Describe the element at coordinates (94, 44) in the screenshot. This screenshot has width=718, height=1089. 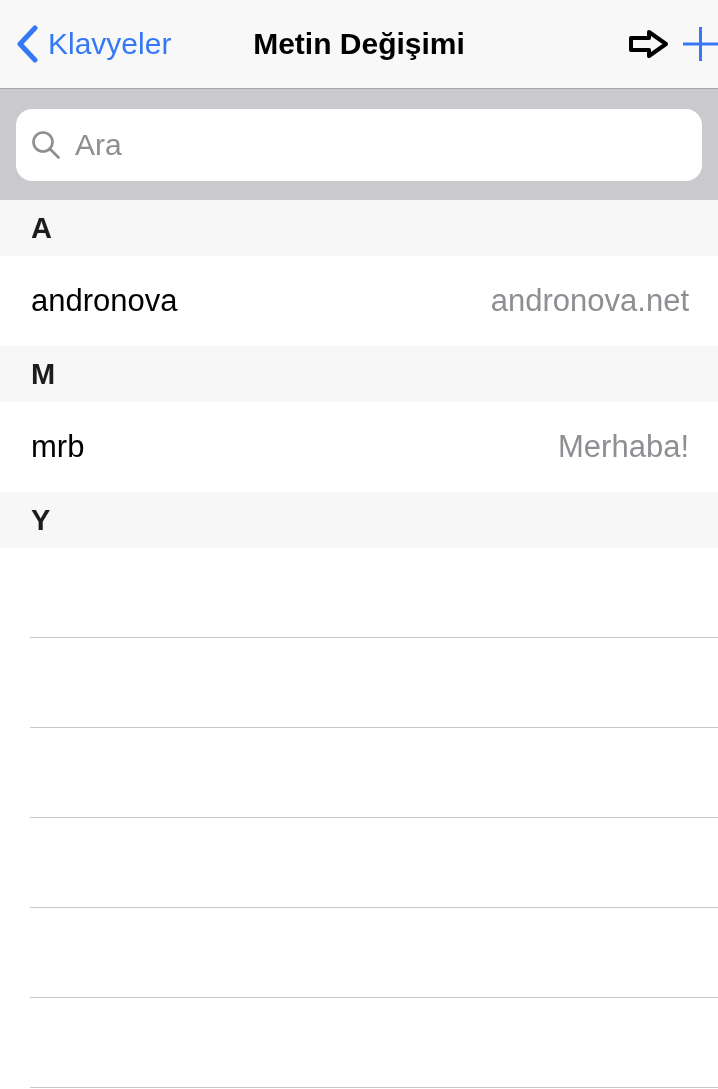
I see `back-button: Klavyeler` at that location.